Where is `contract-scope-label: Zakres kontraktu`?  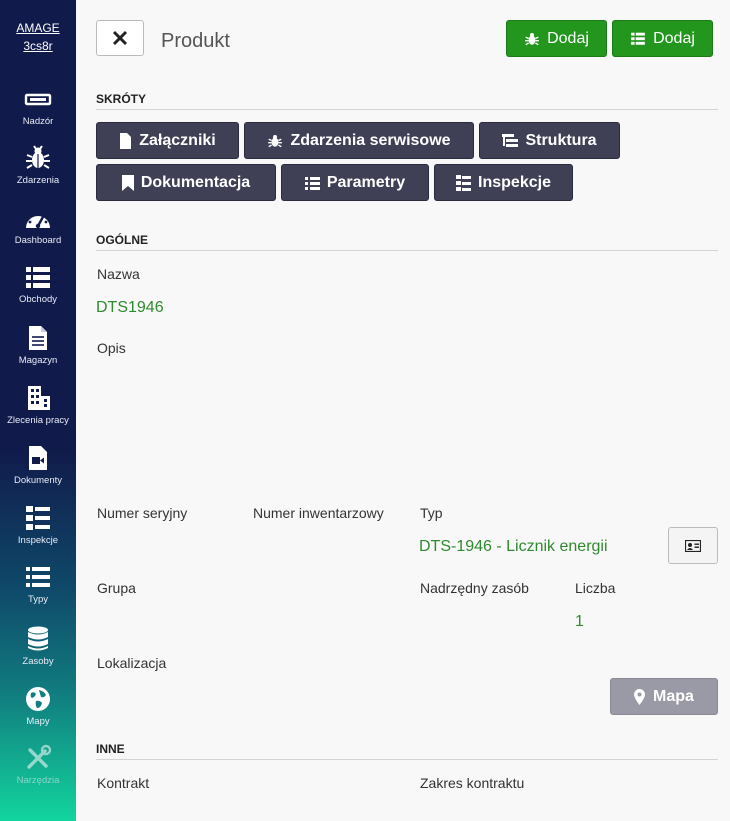
contract-scope-label: Zakres kontraktu is located at coordinates (472, 783).